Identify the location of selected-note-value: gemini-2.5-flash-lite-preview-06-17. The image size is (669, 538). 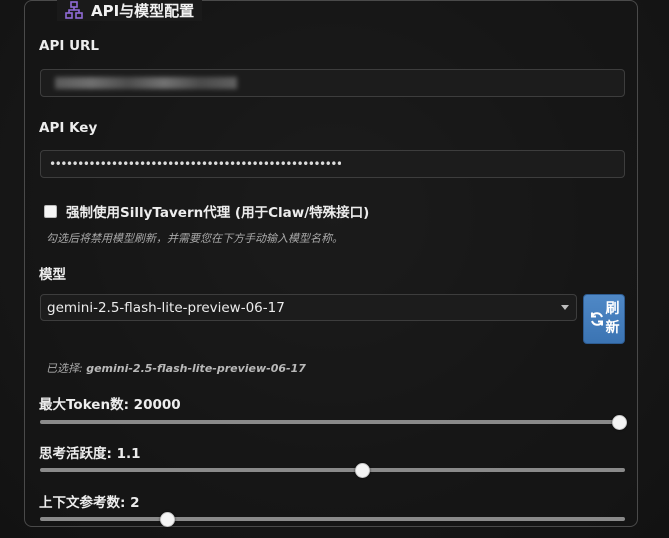
(196, 368).